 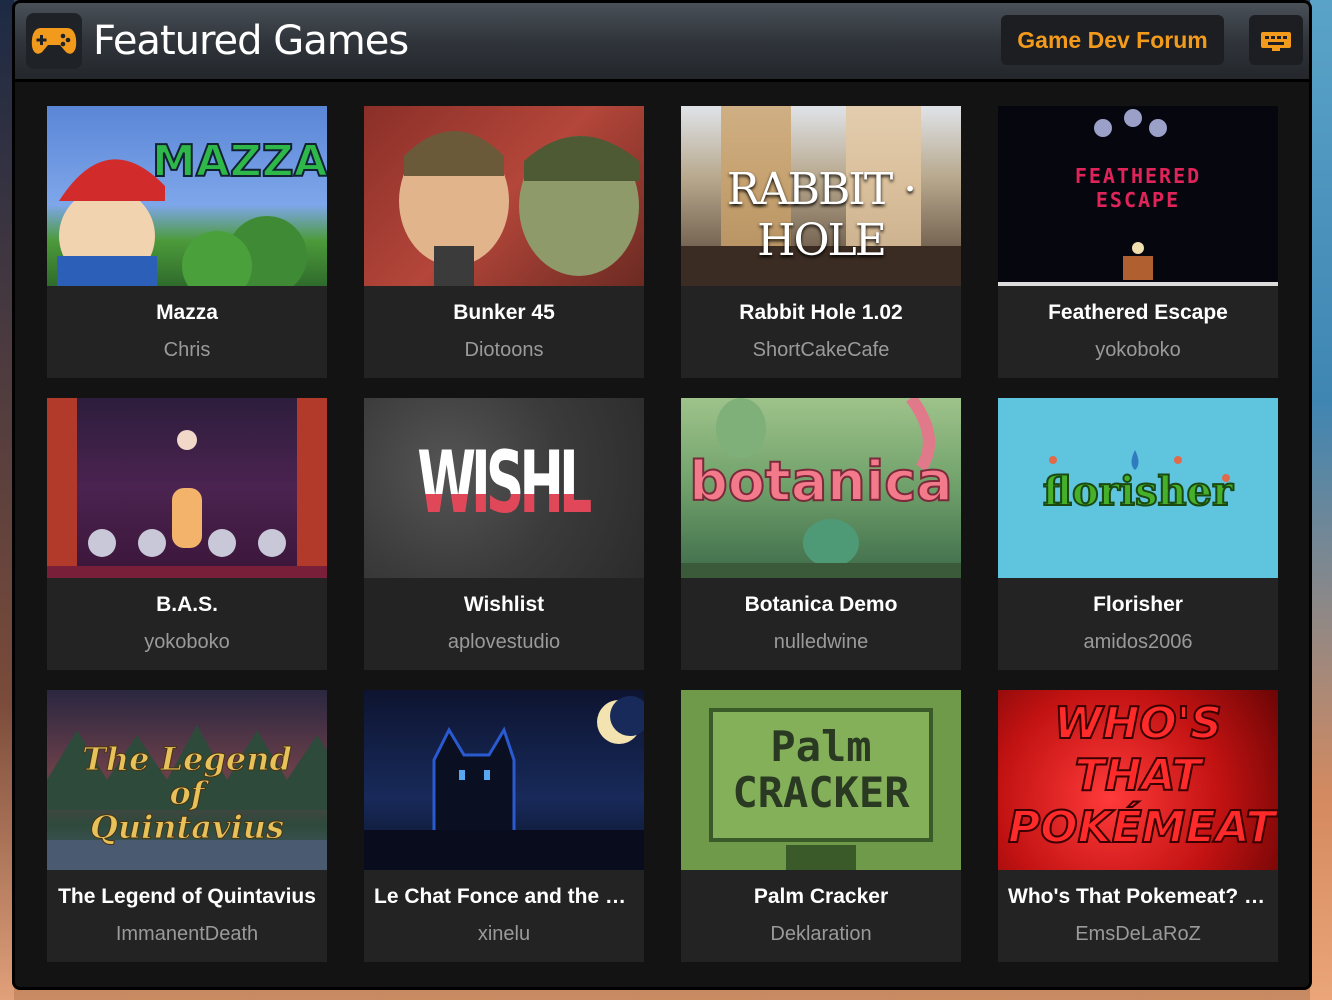 I want to click on thumbnail-text: FEATHERED ESCAPE, so click(x=1138, y=188).